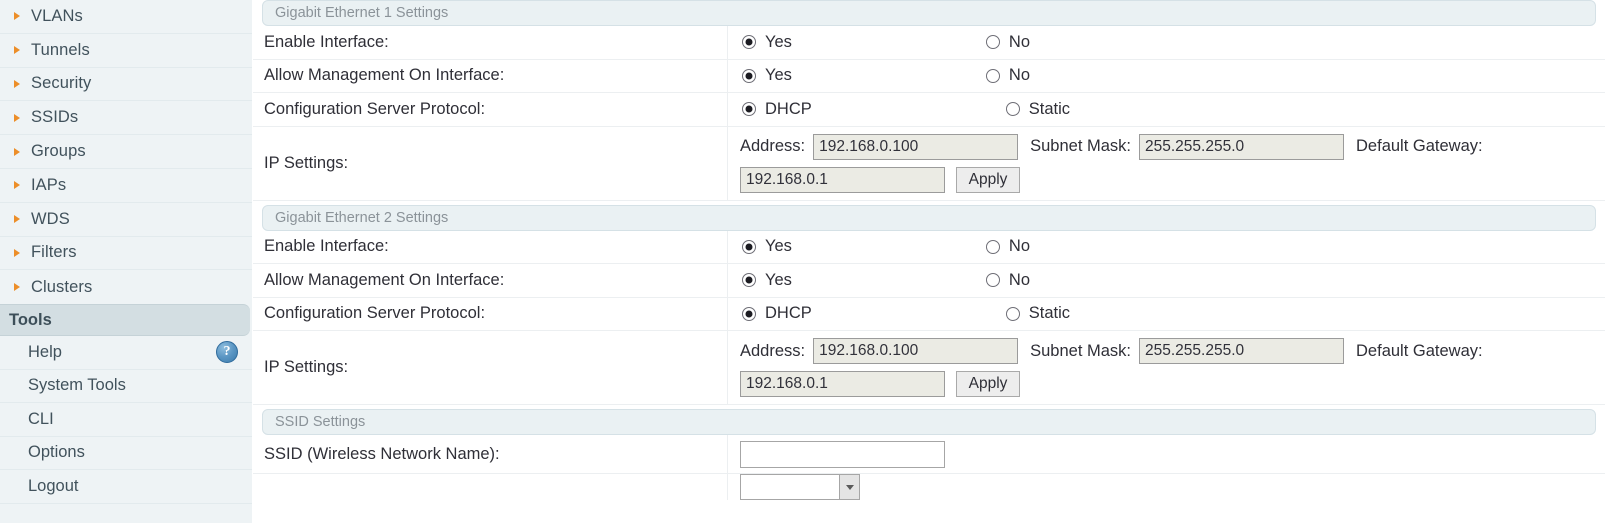 Image resolution: width=1605 pixels, height=523 pixels. Describe the element at coordinates (849, 487) in the screenshot. I see `chevron-down-icon` at that location.